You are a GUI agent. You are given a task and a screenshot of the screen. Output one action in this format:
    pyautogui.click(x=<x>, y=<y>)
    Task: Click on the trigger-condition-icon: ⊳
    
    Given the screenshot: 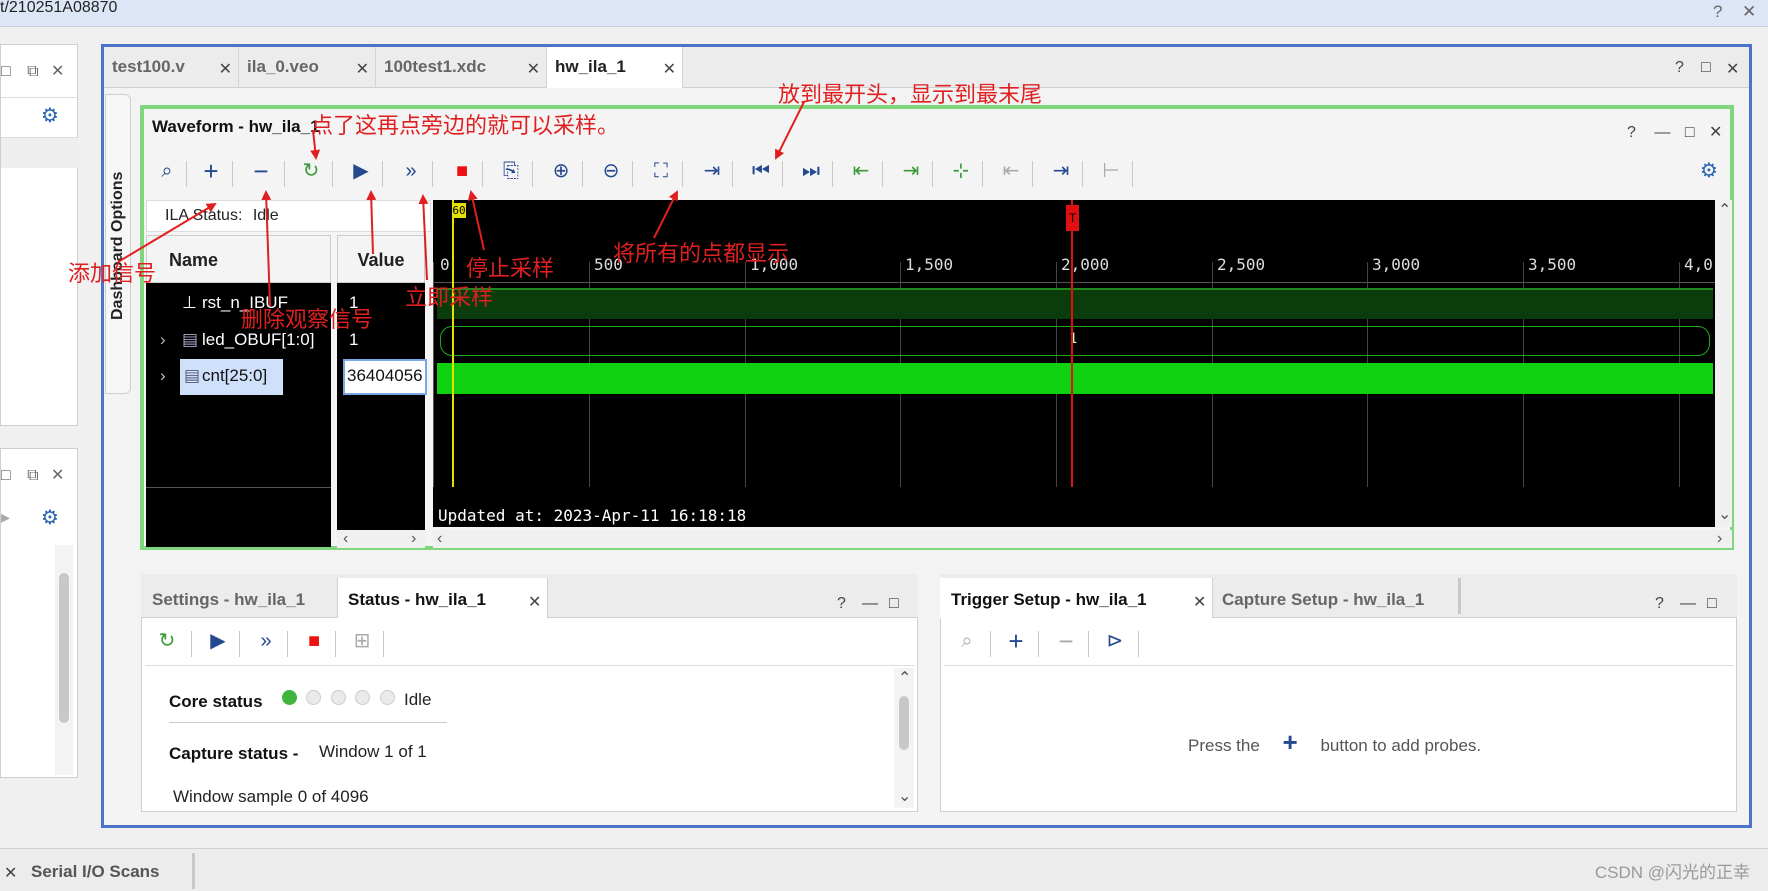 What is the action you would take?
    pyautogui.click(x=1115, y=641)
    